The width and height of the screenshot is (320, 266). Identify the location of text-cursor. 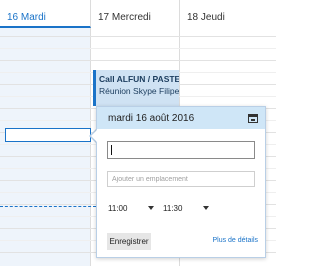
(111, 150).